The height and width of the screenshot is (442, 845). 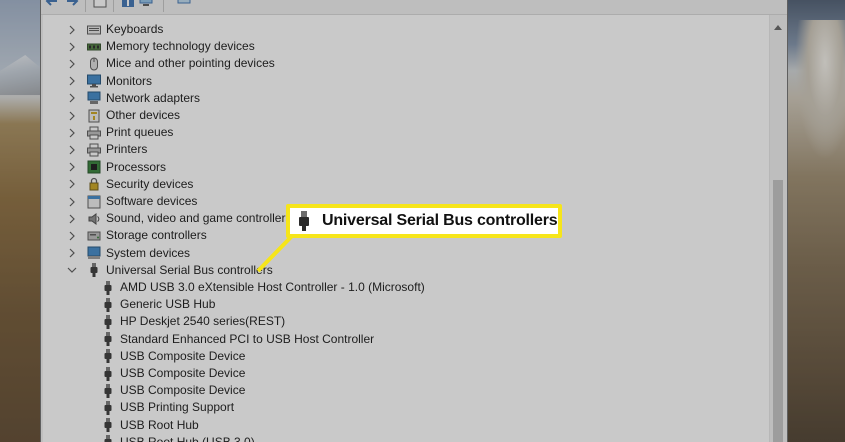 I want to click on tree-category-row: Mice and other pointing devices, so click(x=171, y=63).